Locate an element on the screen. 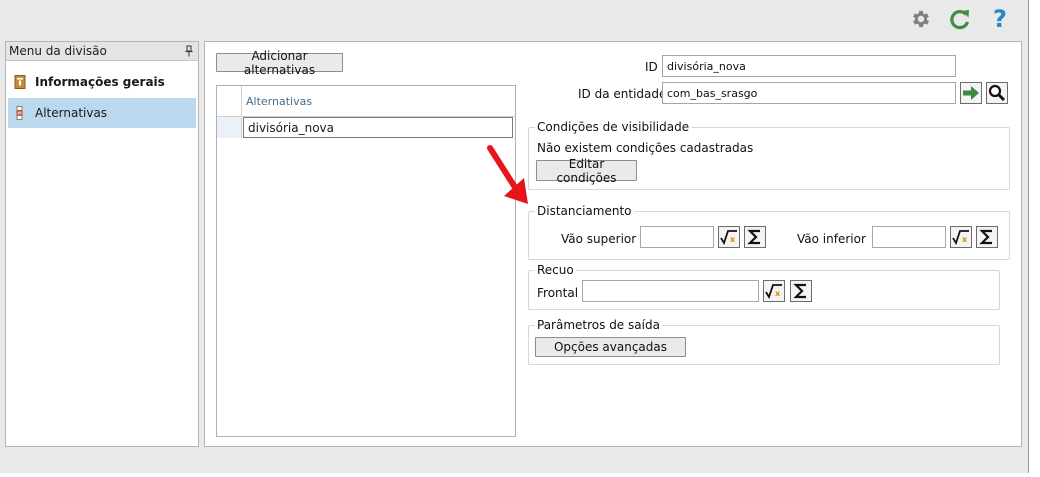  output-group: Parâmetros de saída Opções avançadas is located at coordinates (764, 341).